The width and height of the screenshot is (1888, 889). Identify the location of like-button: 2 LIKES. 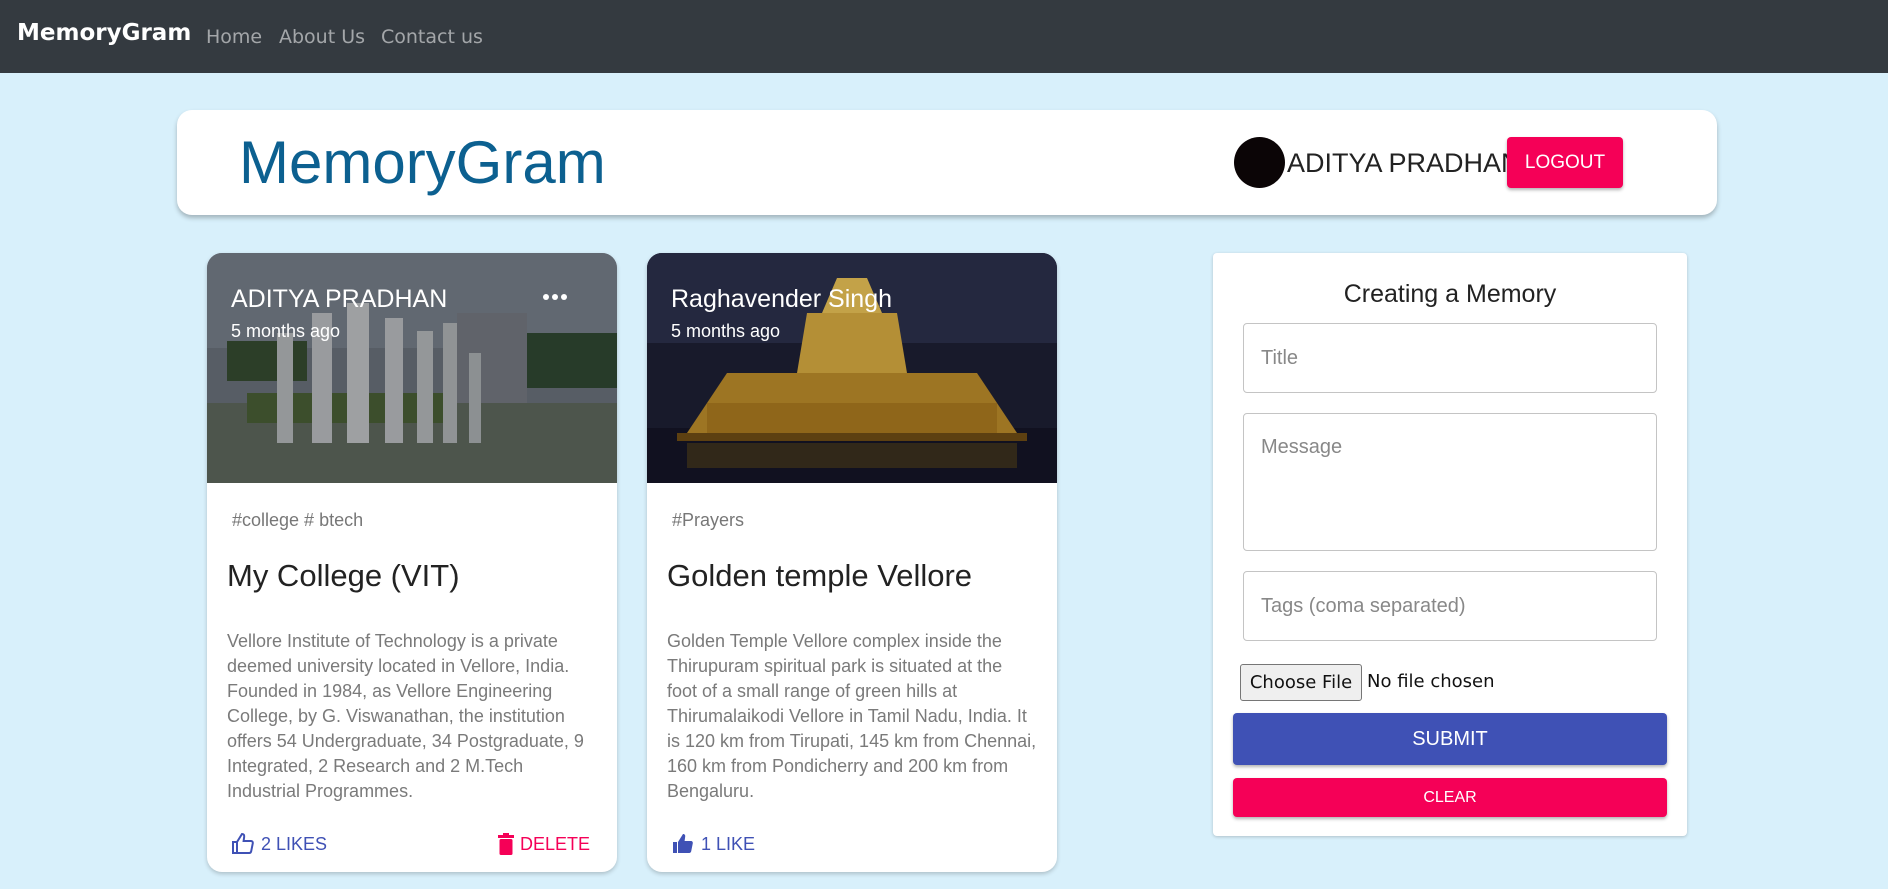
(279, 844).